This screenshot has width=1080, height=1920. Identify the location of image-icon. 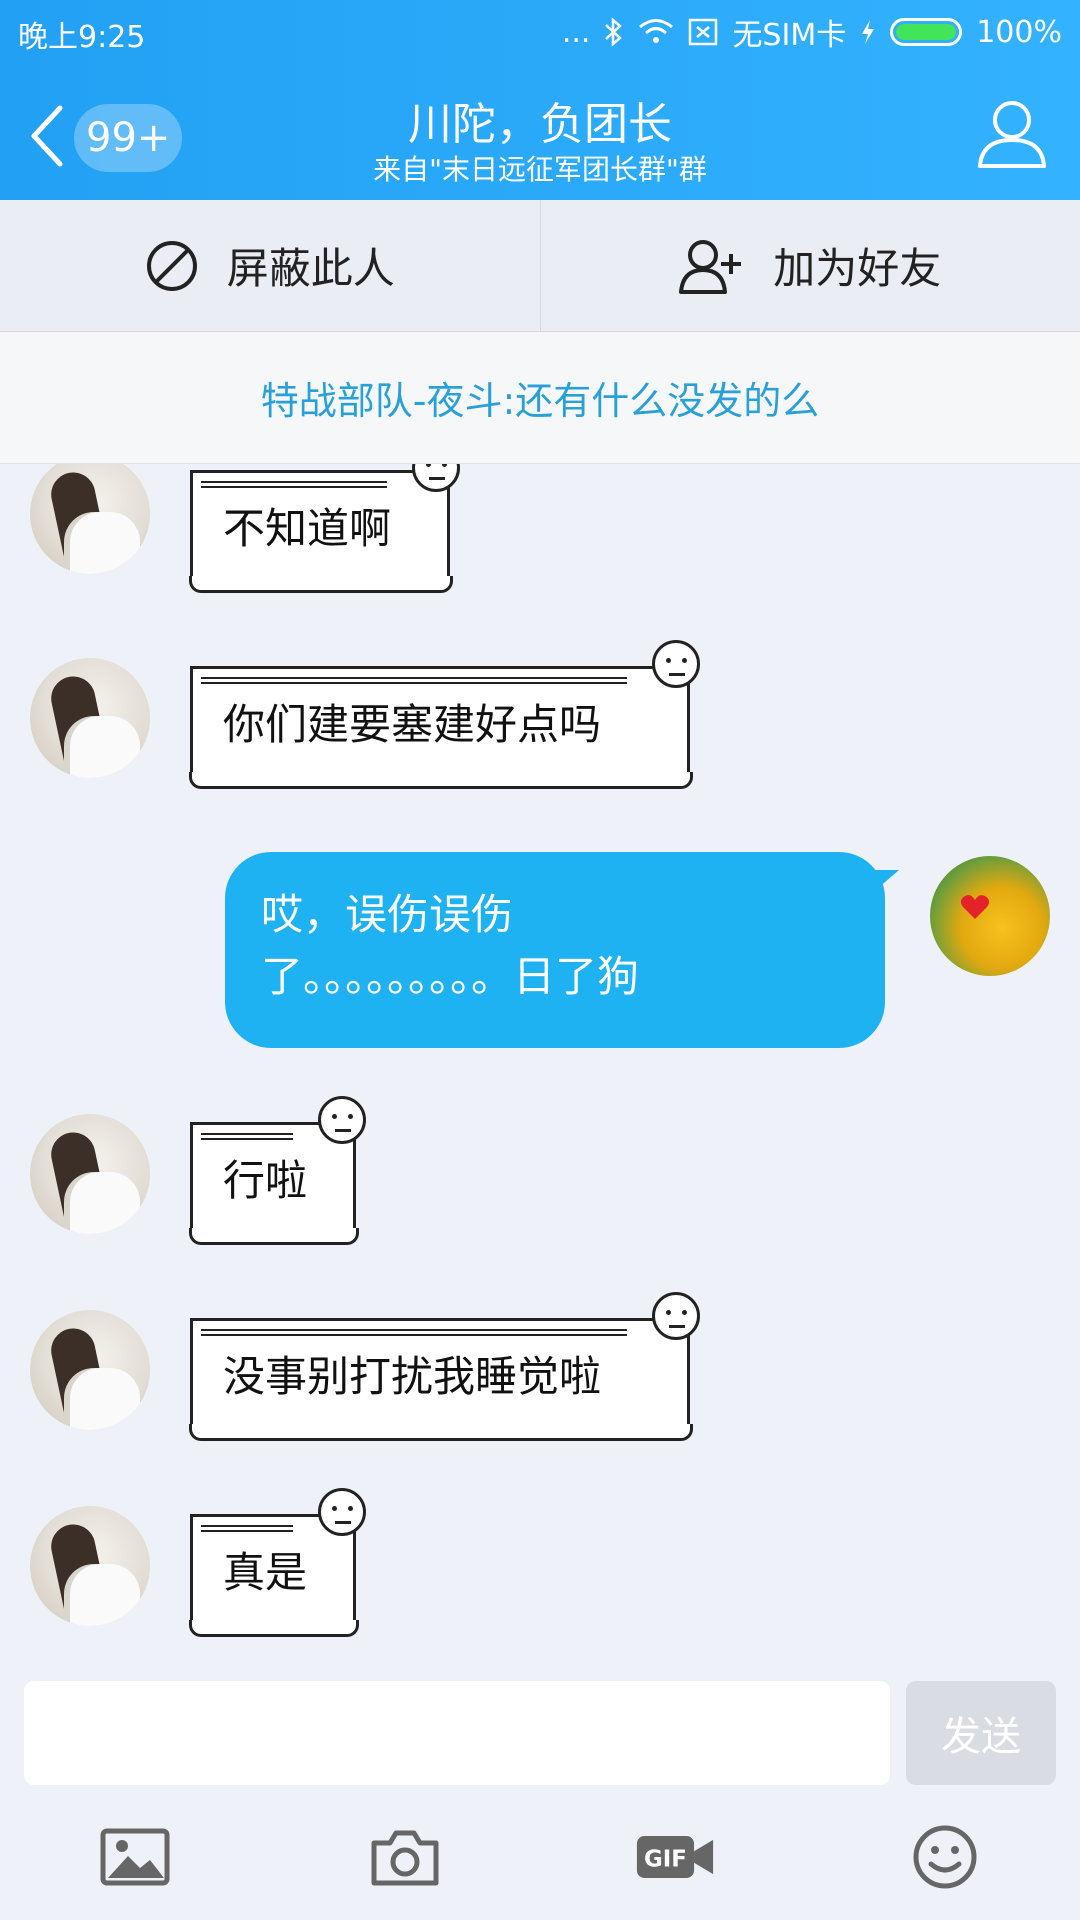
(135, 1857).